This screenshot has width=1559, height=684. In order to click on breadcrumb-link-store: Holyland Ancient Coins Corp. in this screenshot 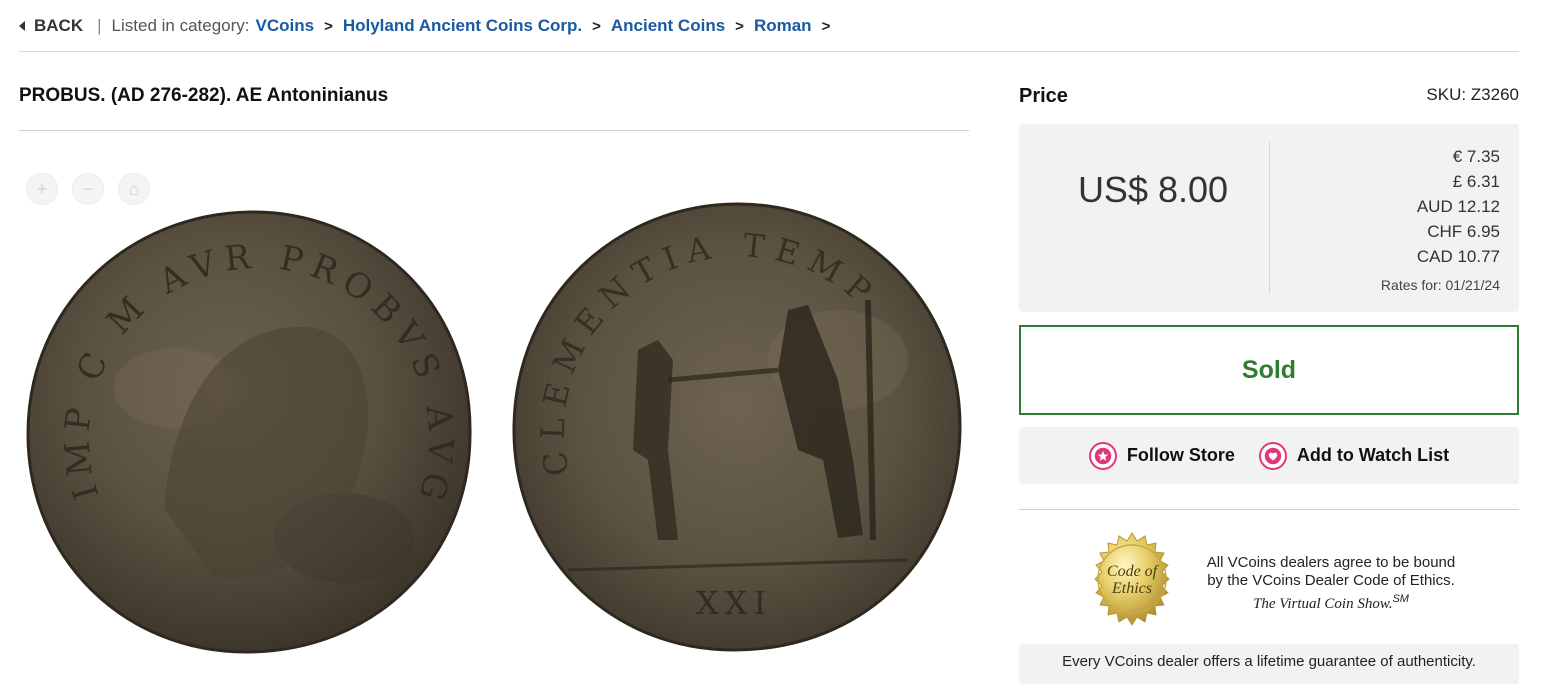, I will do `click(462, 26)`.